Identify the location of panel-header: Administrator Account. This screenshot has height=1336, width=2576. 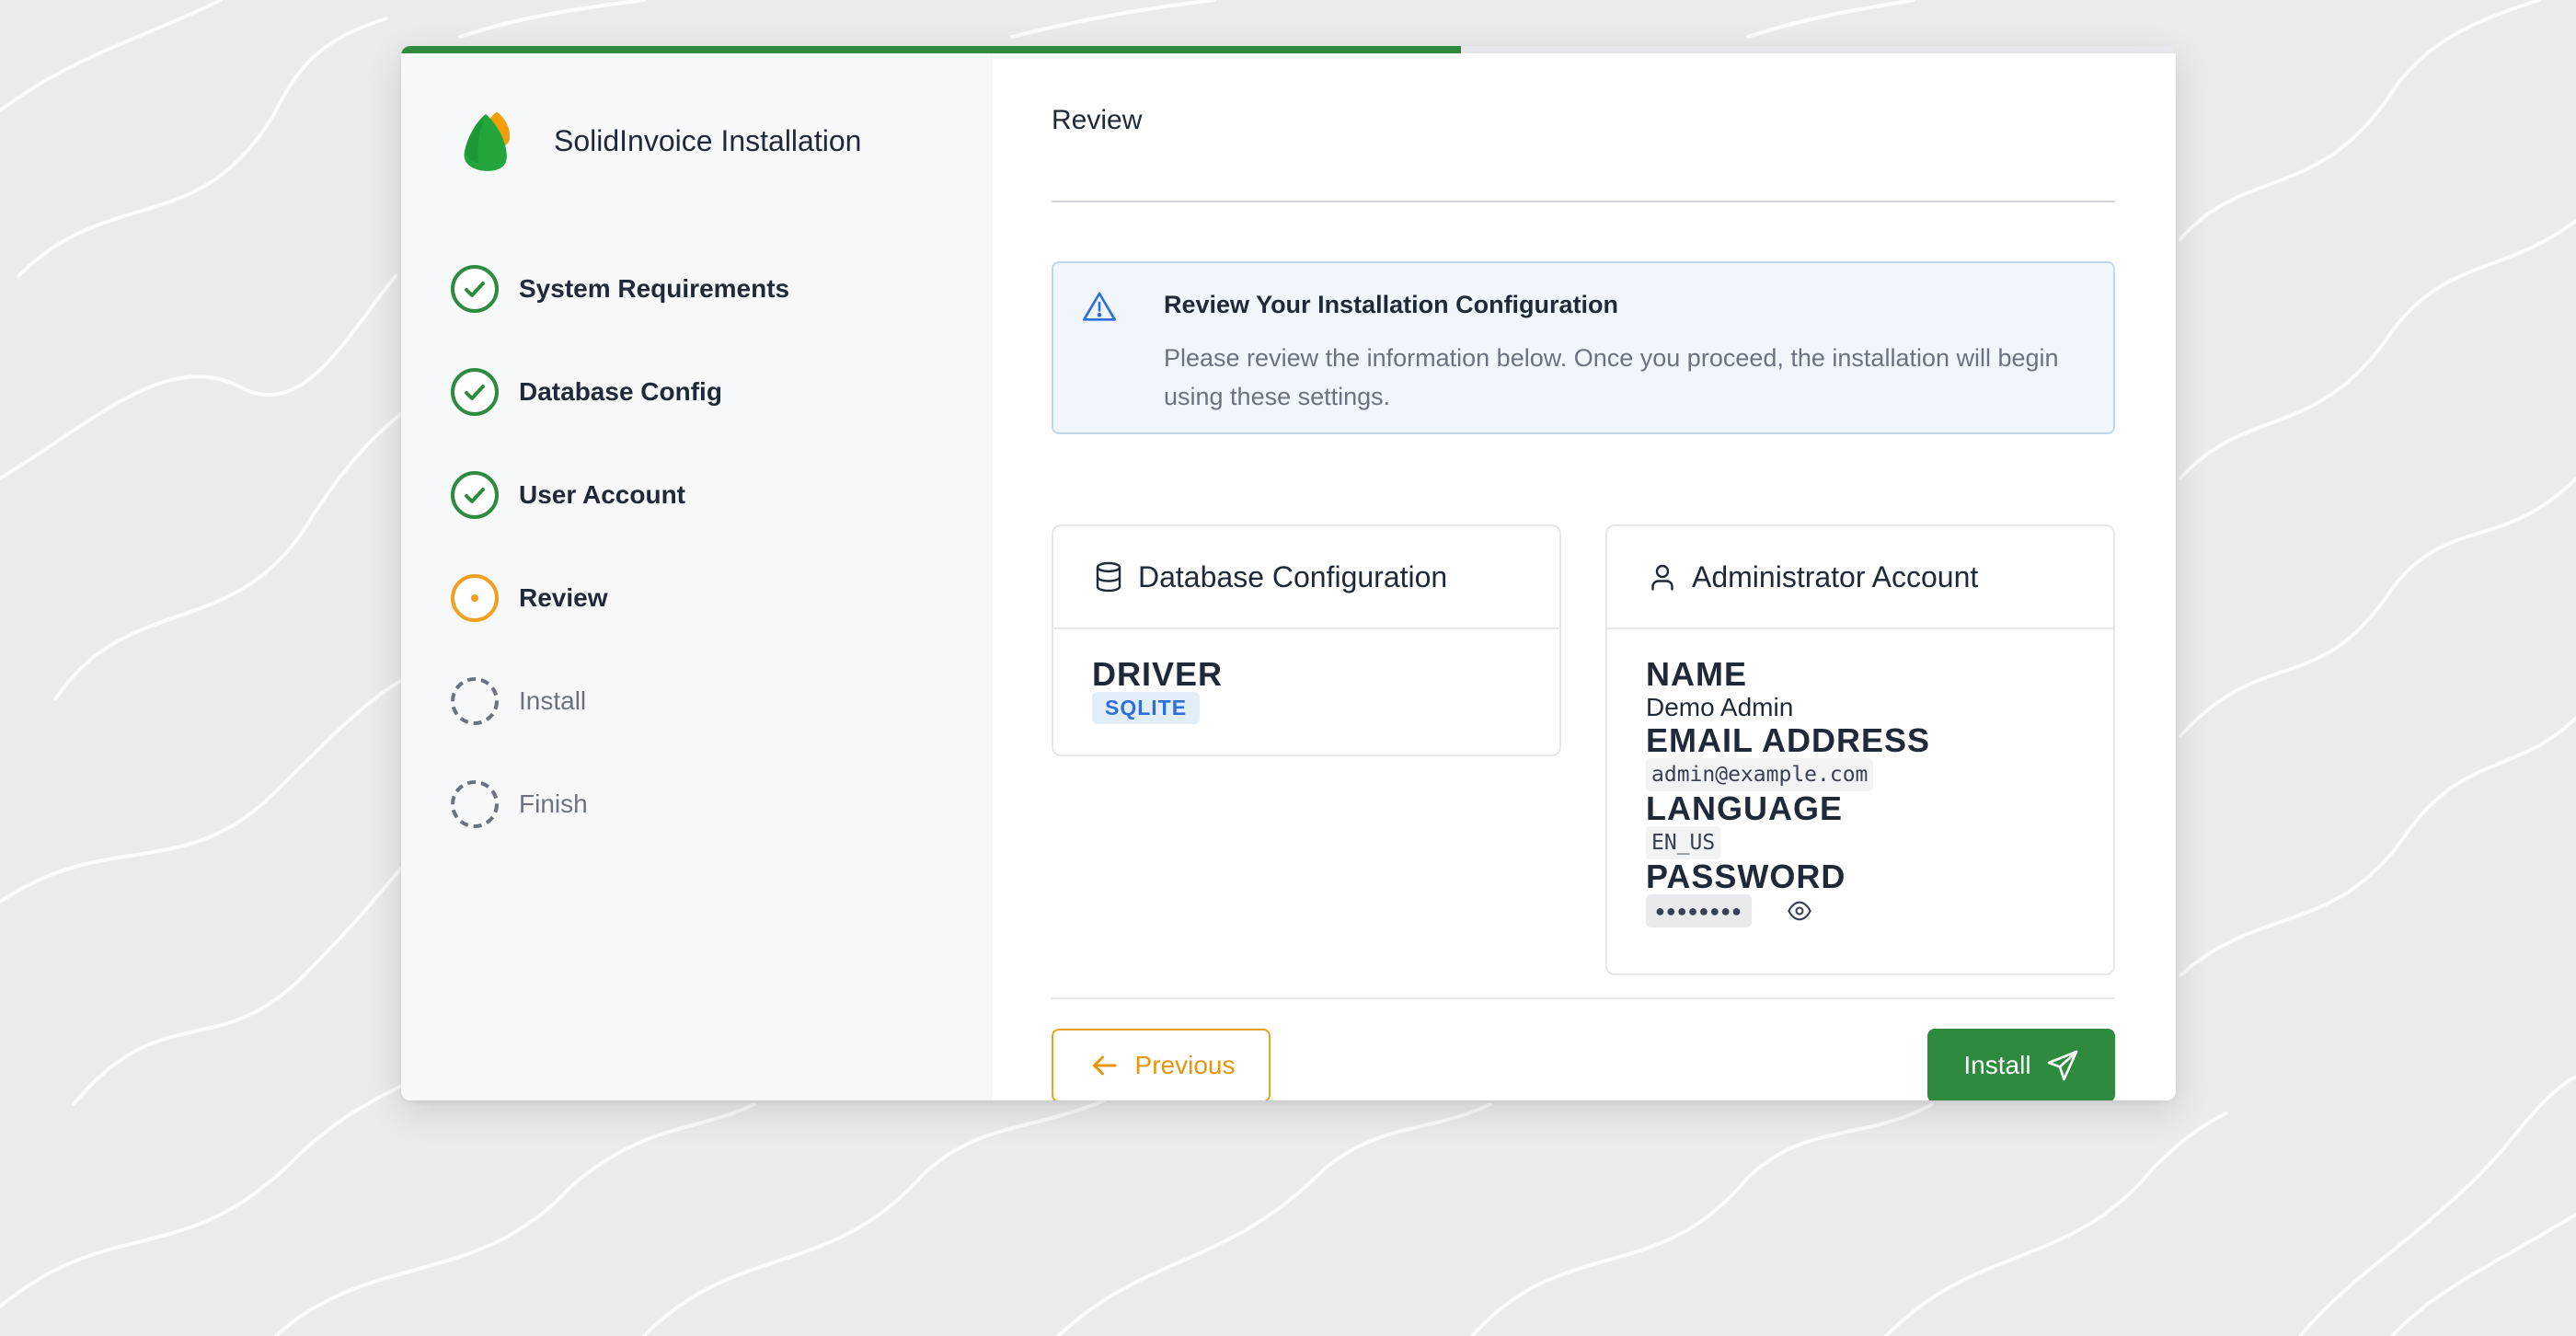
(1860, 577).